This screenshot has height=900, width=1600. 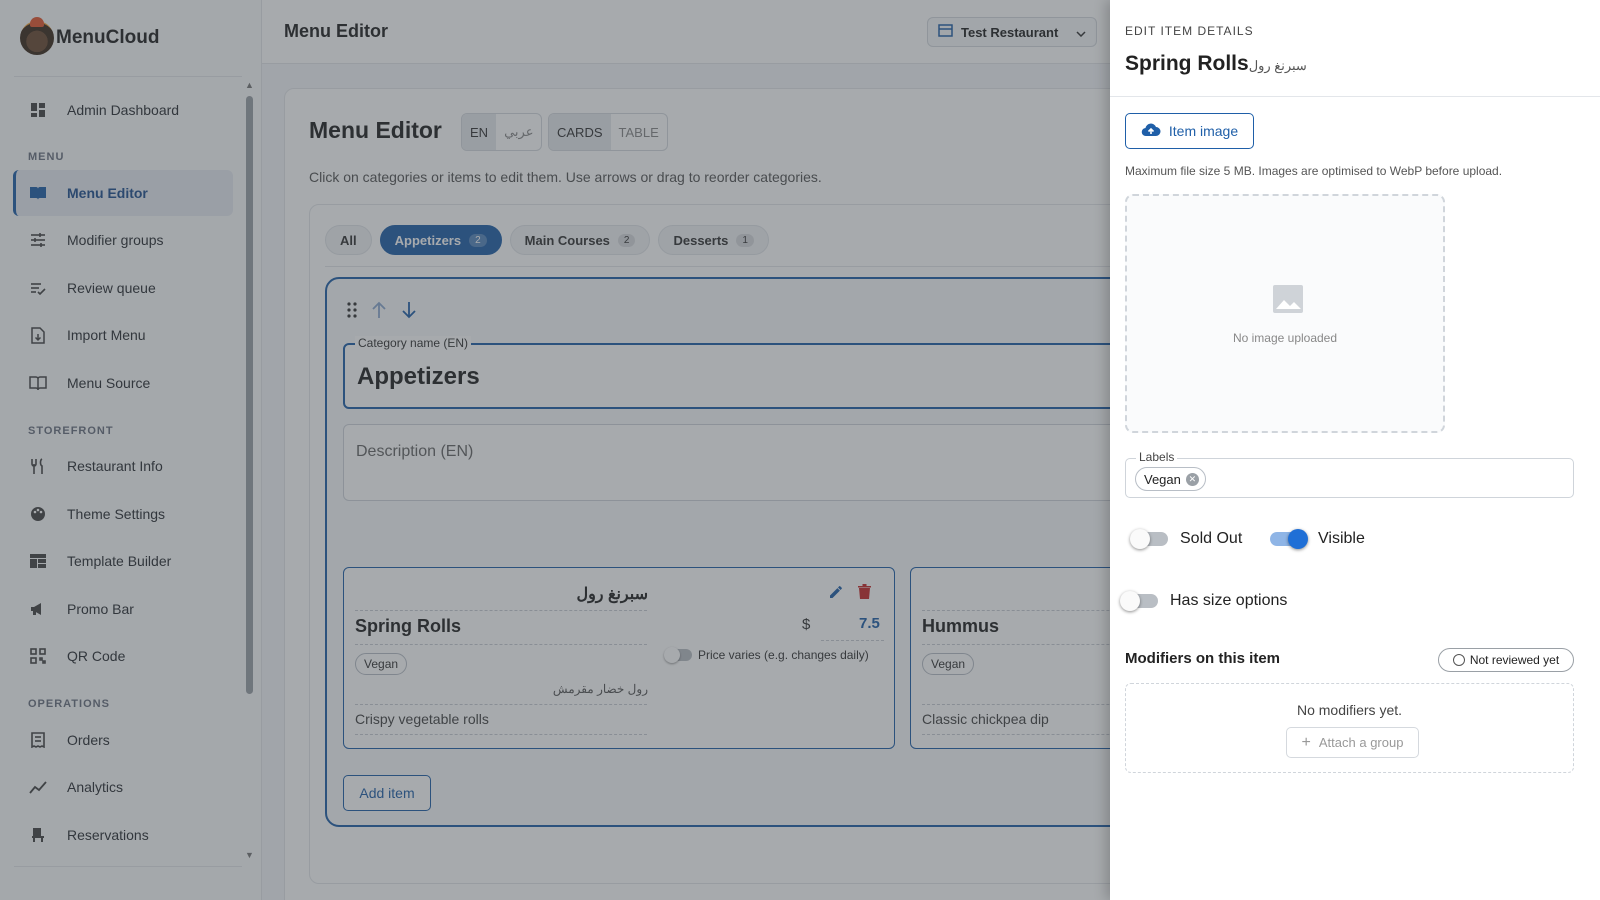 I want to click on chip-label: Vegan, so click(x=1162, y=479).